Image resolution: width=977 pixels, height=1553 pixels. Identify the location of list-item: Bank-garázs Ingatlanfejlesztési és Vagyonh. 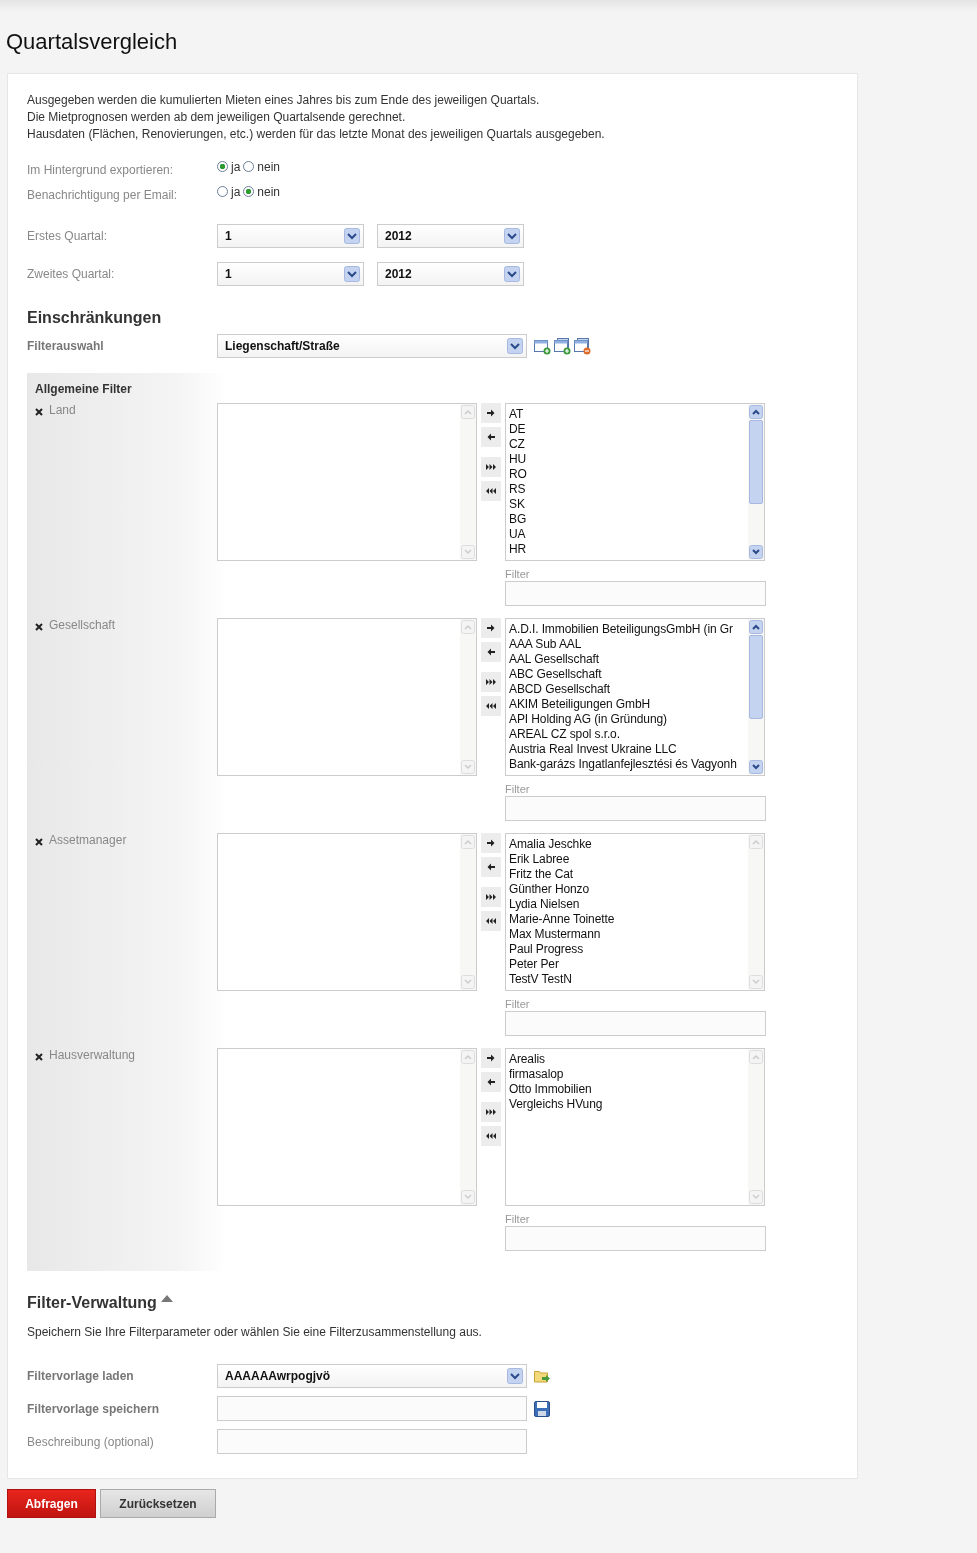
(628, 764).